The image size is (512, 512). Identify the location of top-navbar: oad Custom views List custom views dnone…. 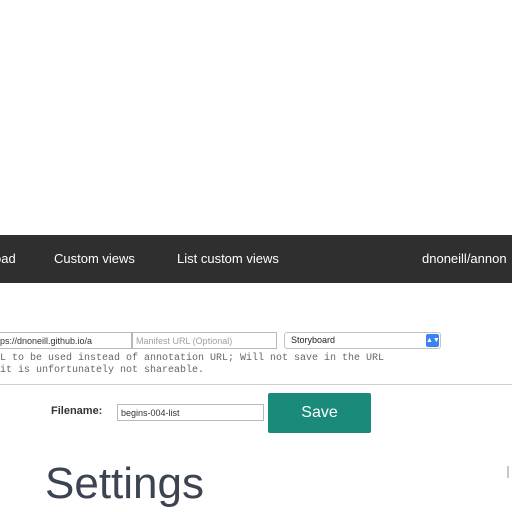
(256, 259).